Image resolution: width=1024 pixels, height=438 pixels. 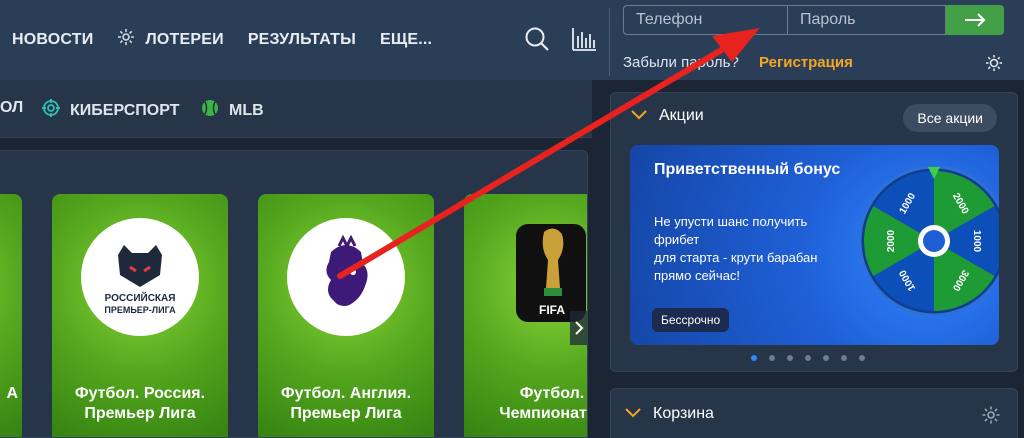 I want to click on carousel-dots, so click(x=808, y=358).